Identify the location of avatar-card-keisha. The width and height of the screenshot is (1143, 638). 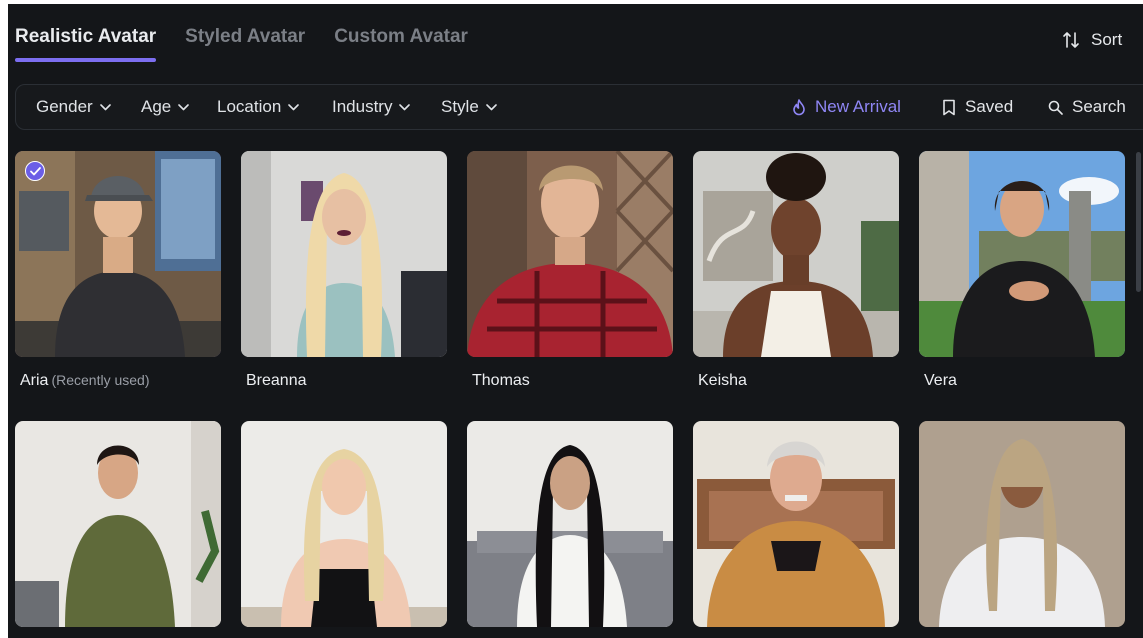
(796, 254).